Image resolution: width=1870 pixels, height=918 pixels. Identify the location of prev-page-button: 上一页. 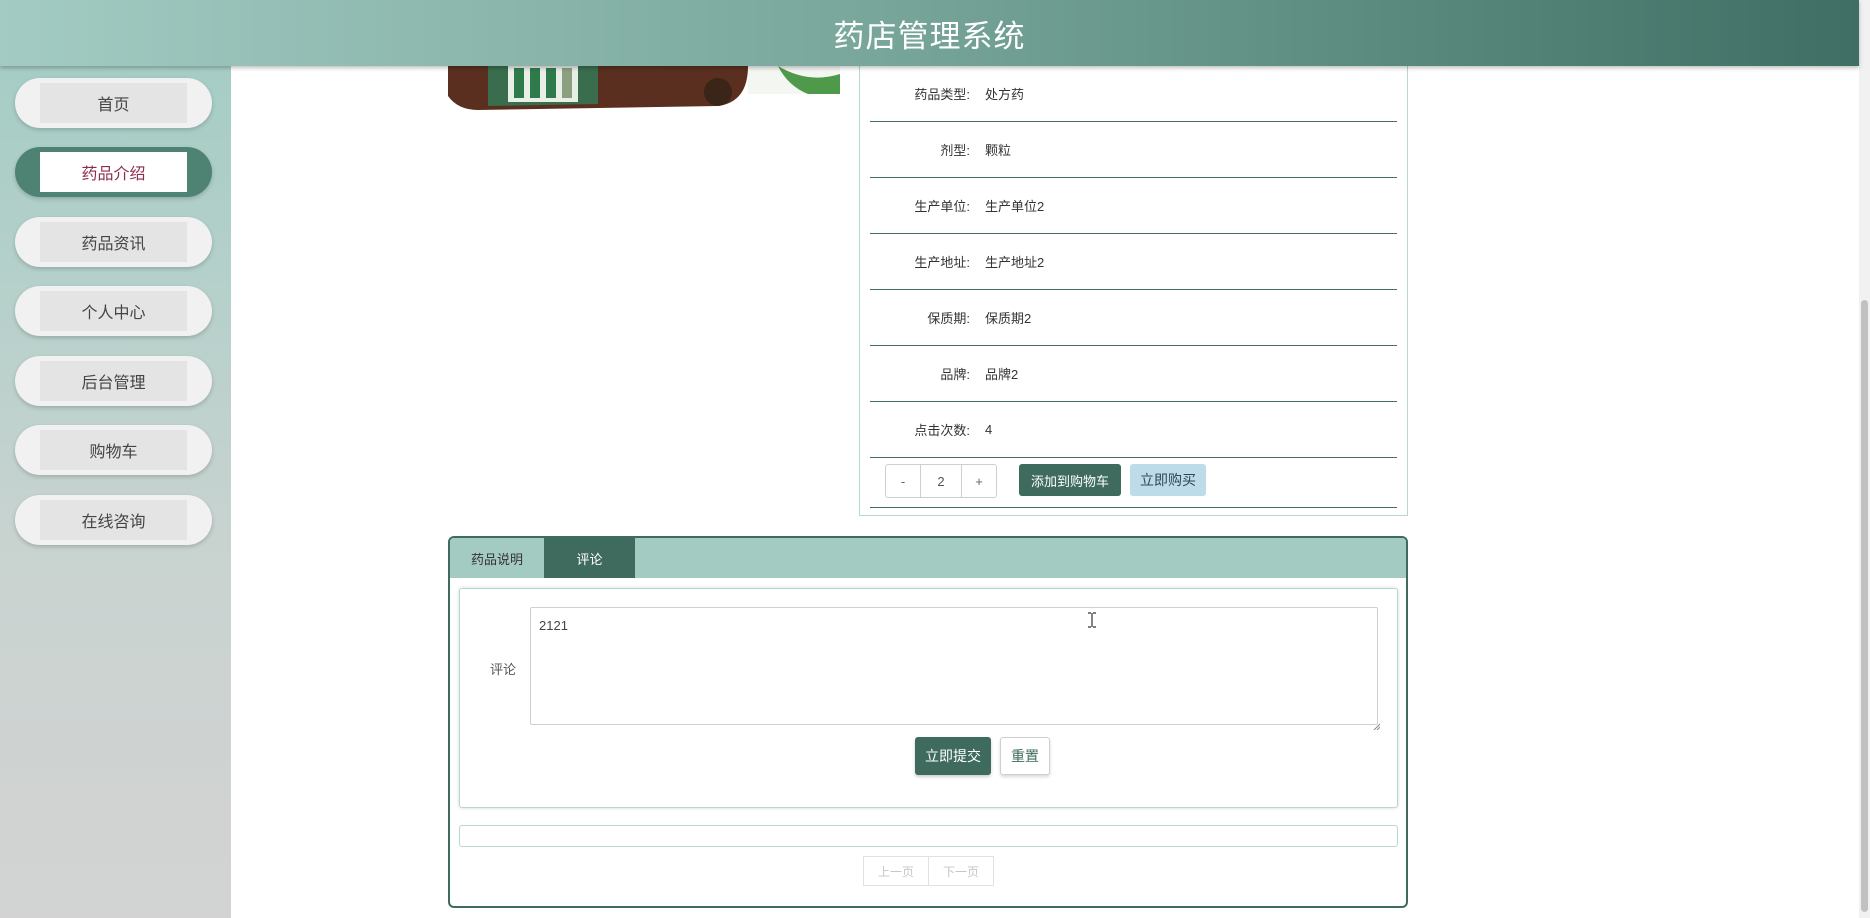
(896, 871).